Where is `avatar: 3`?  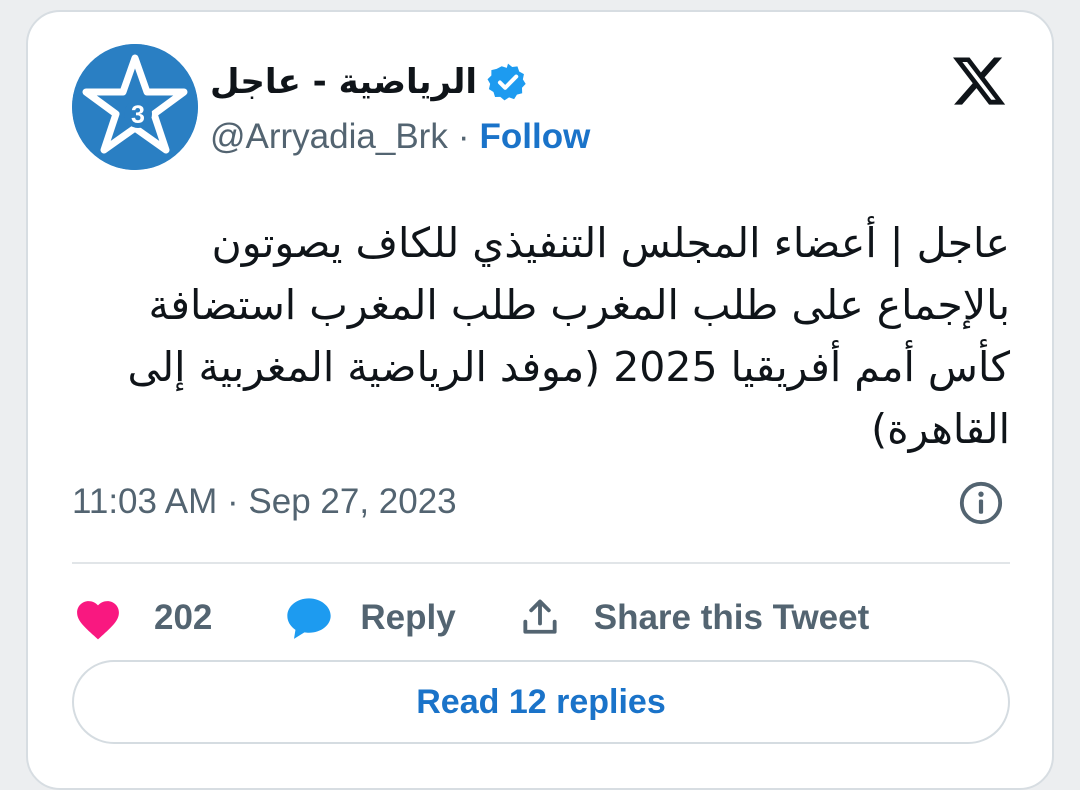
avatar: 3 is located at coordinates (135, 107).